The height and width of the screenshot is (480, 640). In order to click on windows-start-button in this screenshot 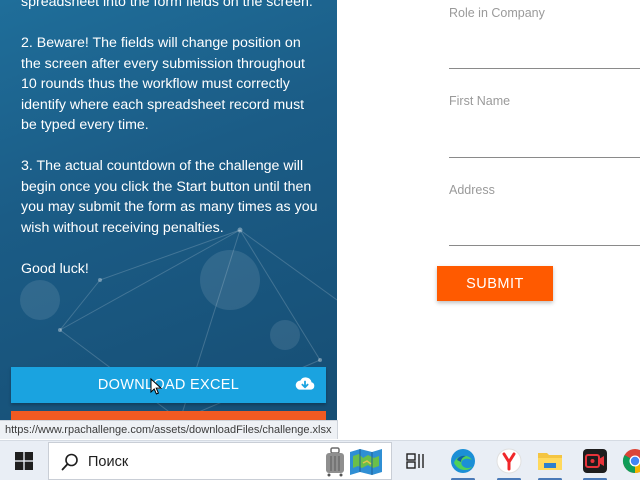, I will do `click(24, 460)`.